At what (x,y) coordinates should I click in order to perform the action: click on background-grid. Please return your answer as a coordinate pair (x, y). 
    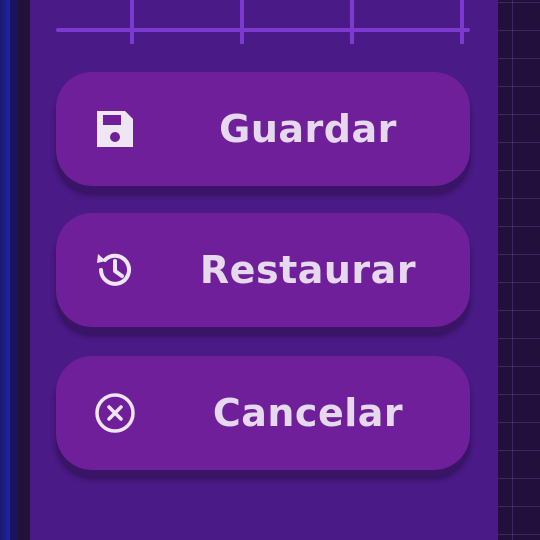
    Looking at the image, I should click on (519, 270).